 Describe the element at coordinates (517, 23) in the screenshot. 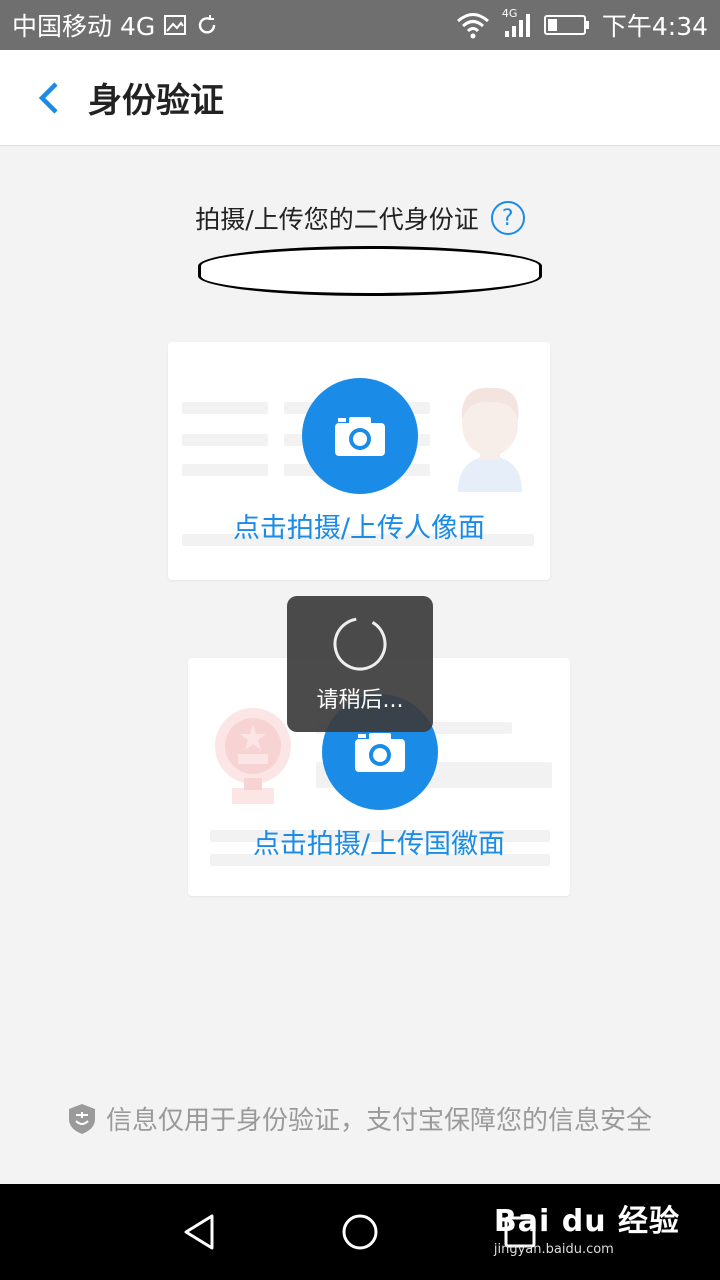

I see `signal-icon: 4G` at that location.